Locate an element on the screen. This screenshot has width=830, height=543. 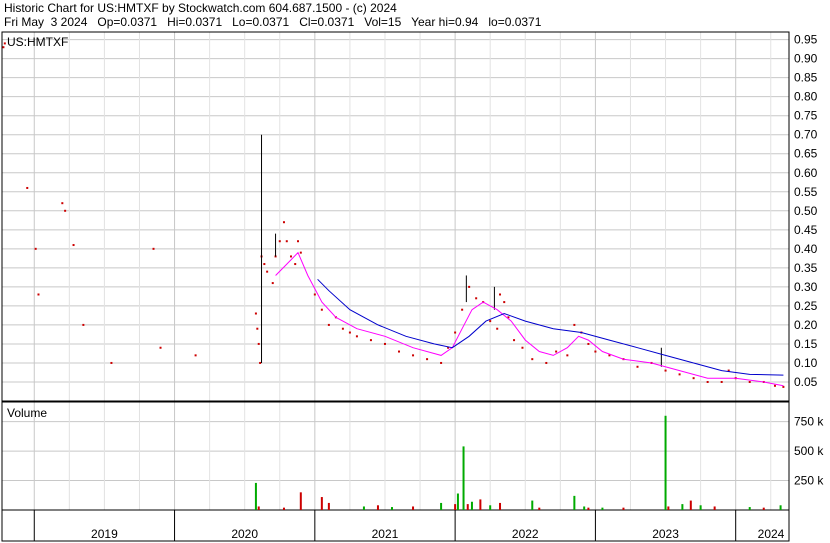
date-tick-label: 2024 is located at coordinates (771, 534).